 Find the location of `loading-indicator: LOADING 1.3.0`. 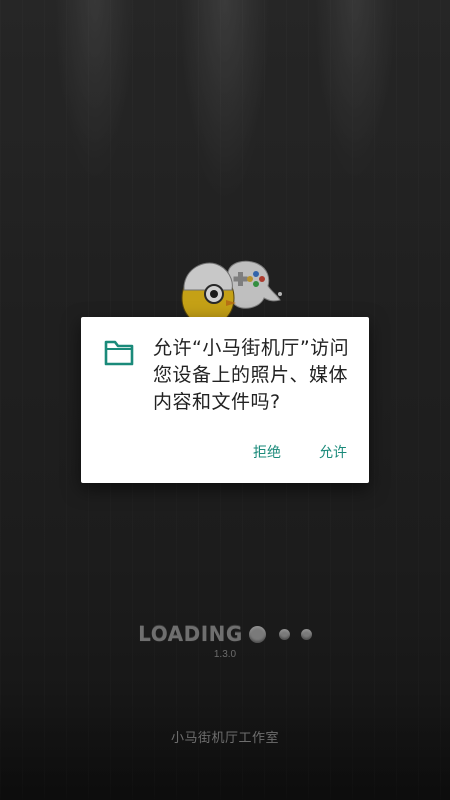

loading-indicator: LOADING 1.3.0 is located at coordinates (225, 640).